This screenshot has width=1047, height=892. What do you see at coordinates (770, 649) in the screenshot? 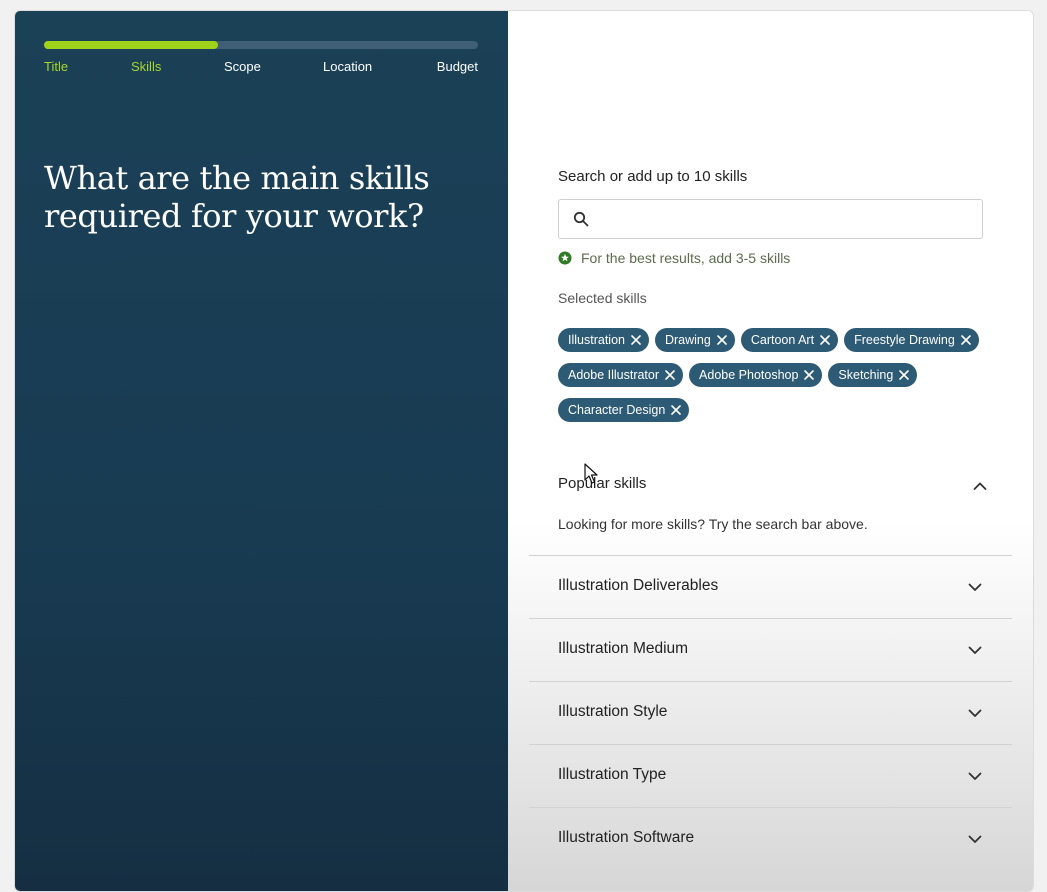
I see `category-illustration-medium: Illustration Medium` at bounding box center [770, 649].